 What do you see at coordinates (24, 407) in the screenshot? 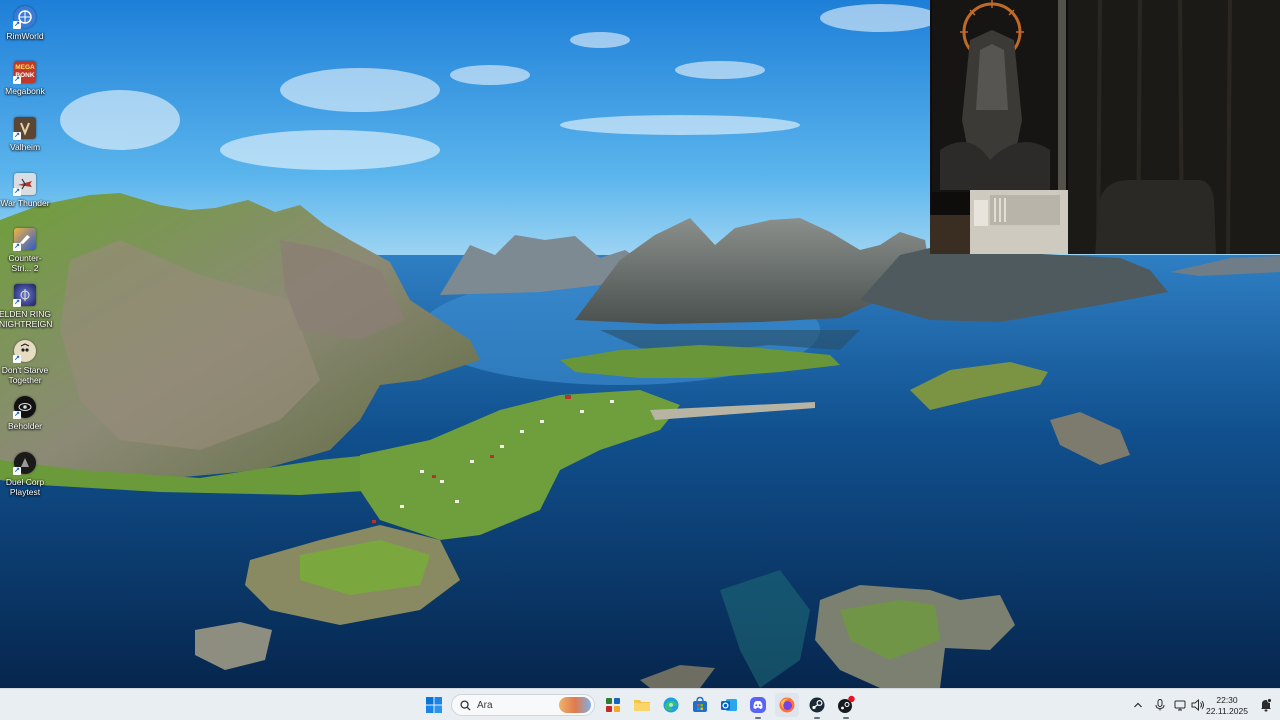
I see `beholder-icon: ↗` at bounding box center [24, 407].